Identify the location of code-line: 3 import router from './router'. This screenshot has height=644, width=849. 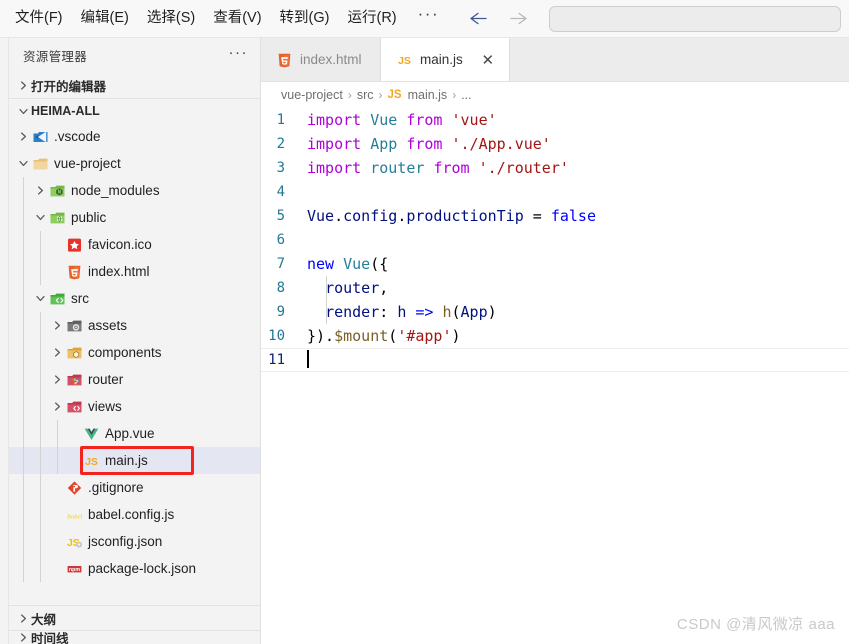
(555, 168).